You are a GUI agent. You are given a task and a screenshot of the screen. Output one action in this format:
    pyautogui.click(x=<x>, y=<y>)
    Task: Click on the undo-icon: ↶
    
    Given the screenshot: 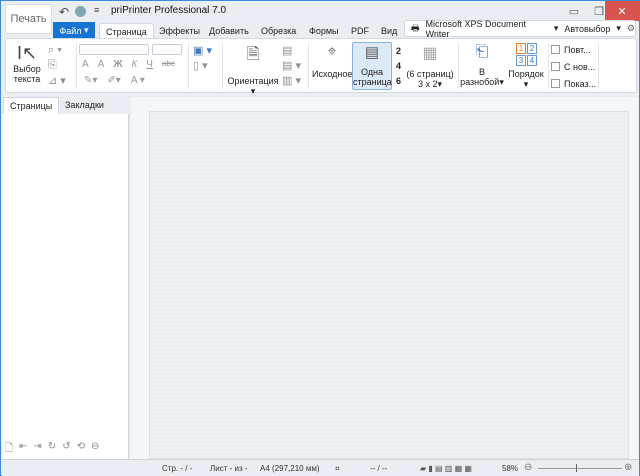 What is the action you would take?
    pyautogui.click(x=64, y=12)
    